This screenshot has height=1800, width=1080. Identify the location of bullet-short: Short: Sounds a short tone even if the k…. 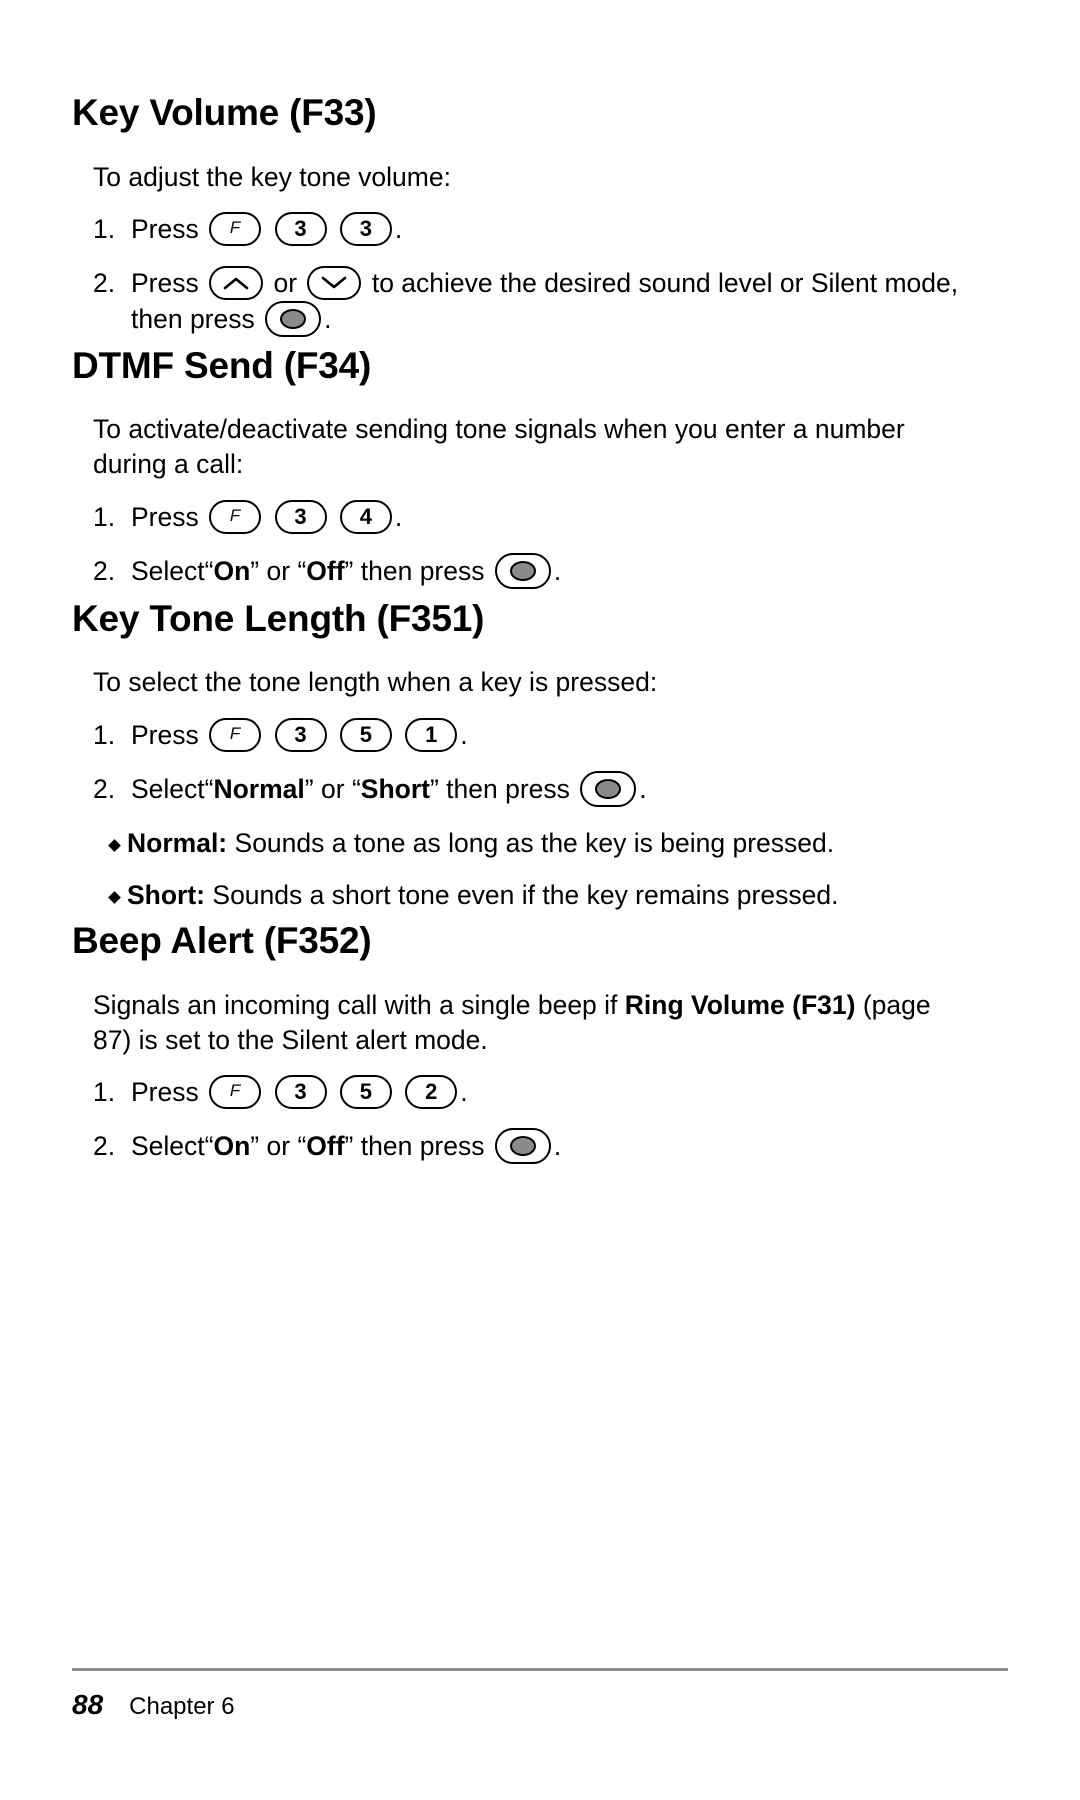
(559, 895).